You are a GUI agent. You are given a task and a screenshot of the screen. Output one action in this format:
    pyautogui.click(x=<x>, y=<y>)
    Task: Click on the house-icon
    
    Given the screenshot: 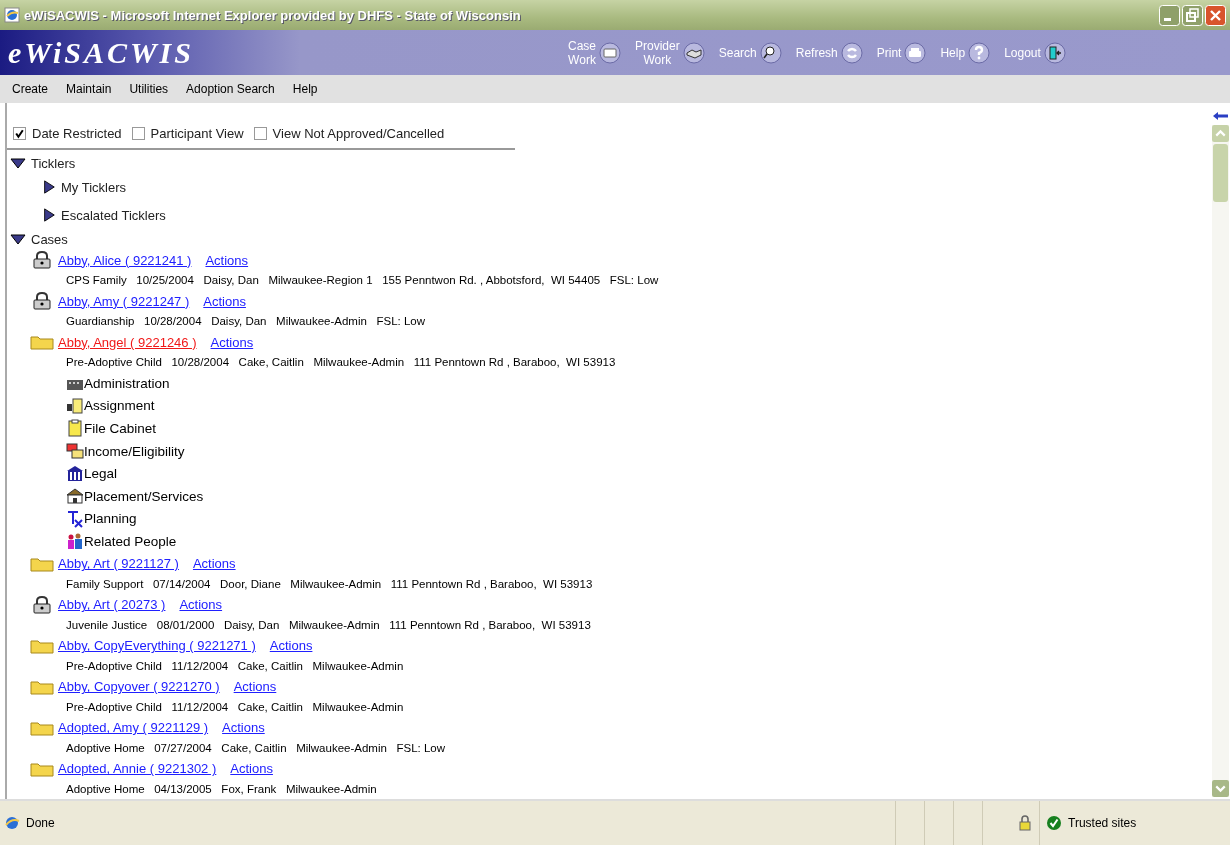 What is the action you would take?
    pyautogui.click(x=75, y=496)
    